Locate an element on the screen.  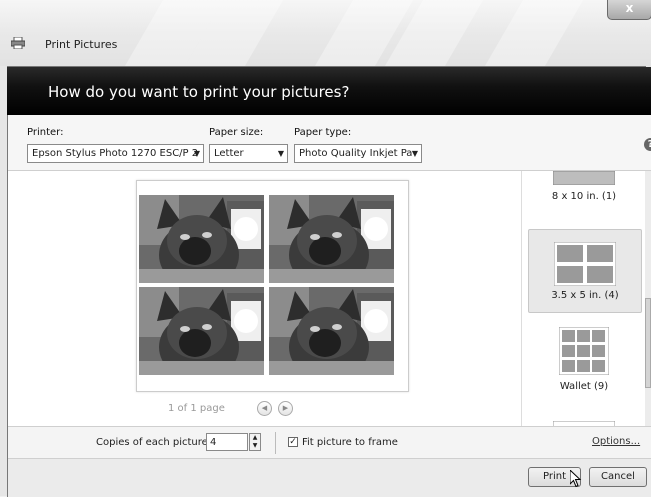
cancel-button: Cancel is located at coordinates (618, 477).